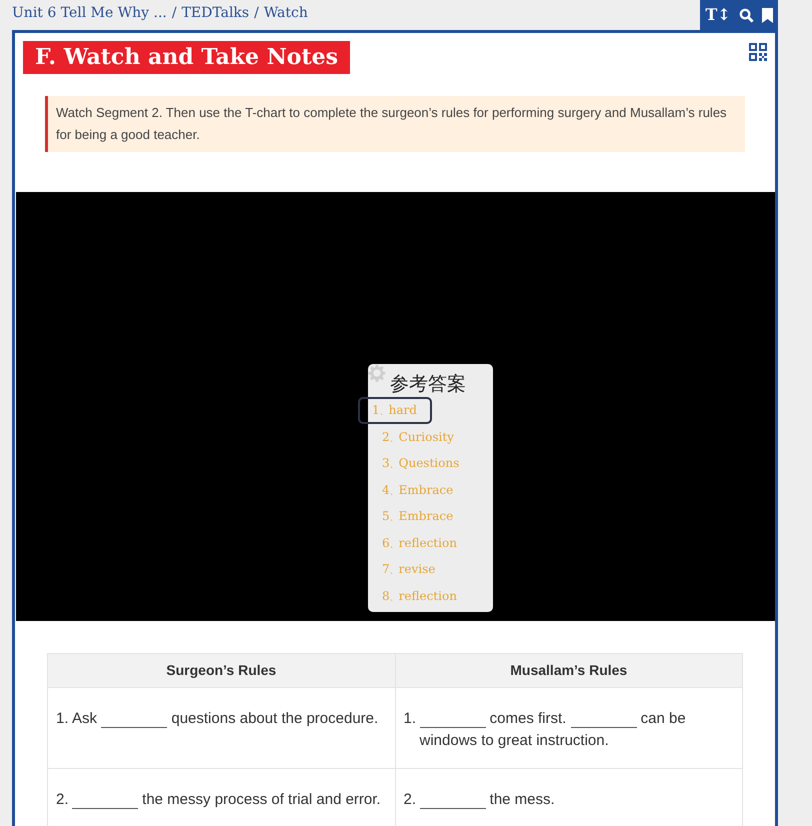 This screenshot has height=826, width=812. I want to click on popup-title: 参考答案, so click(428, 385).